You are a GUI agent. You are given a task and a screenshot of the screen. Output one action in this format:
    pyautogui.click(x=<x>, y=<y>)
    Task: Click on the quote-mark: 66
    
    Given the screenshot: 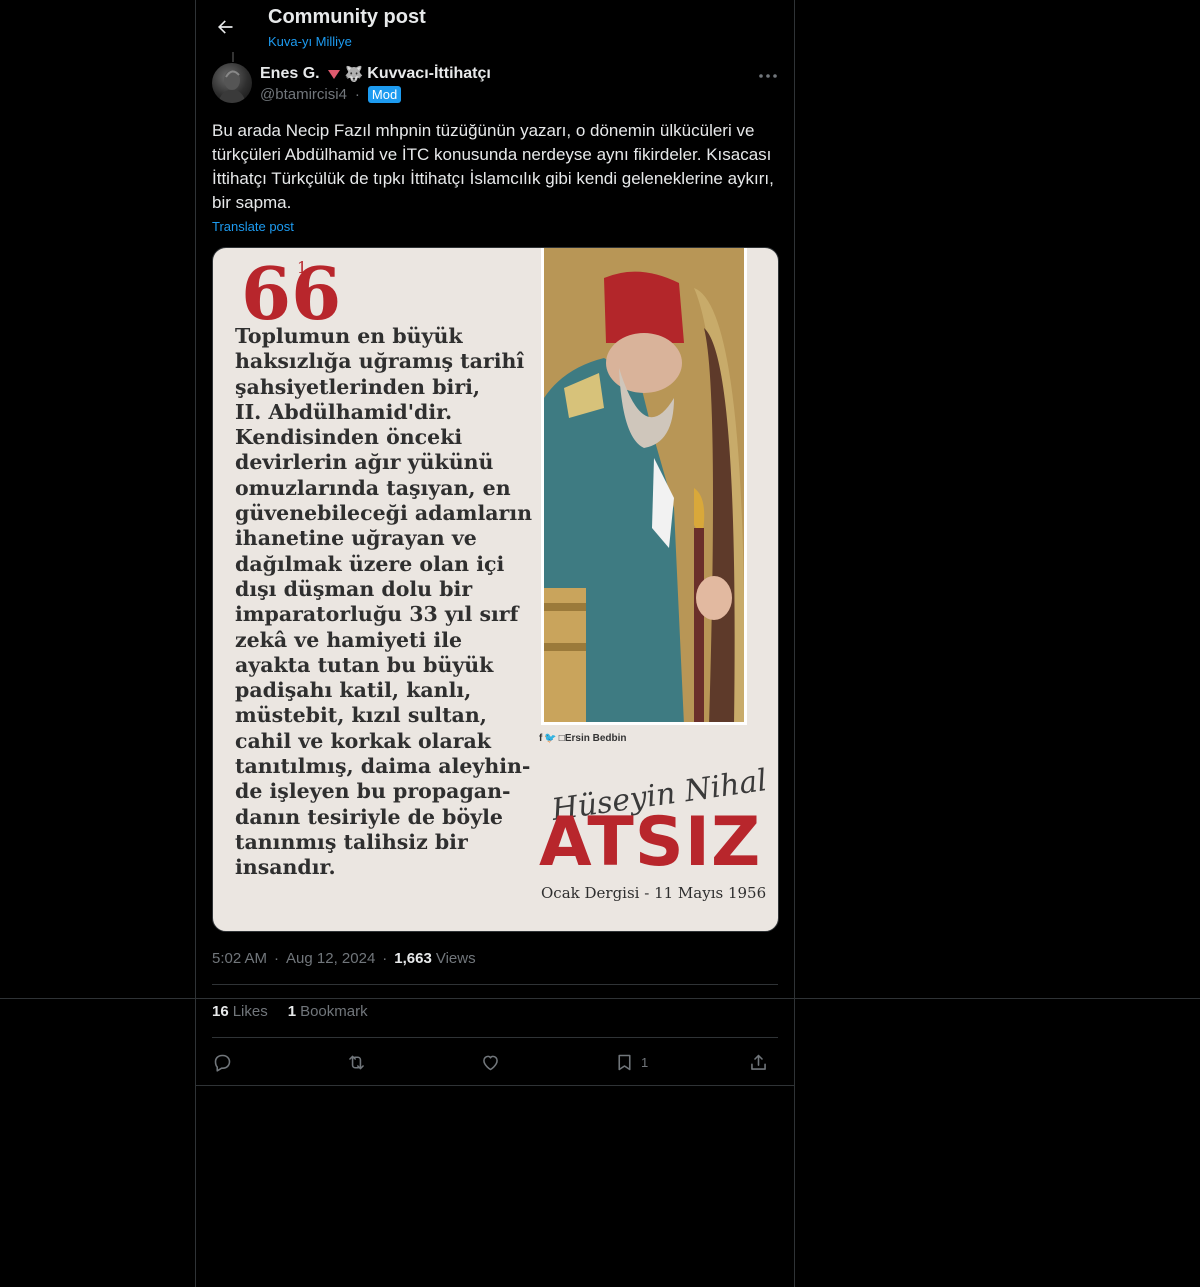 What is the action you would take?
    pyautogui.click(x=291, y=293)
    